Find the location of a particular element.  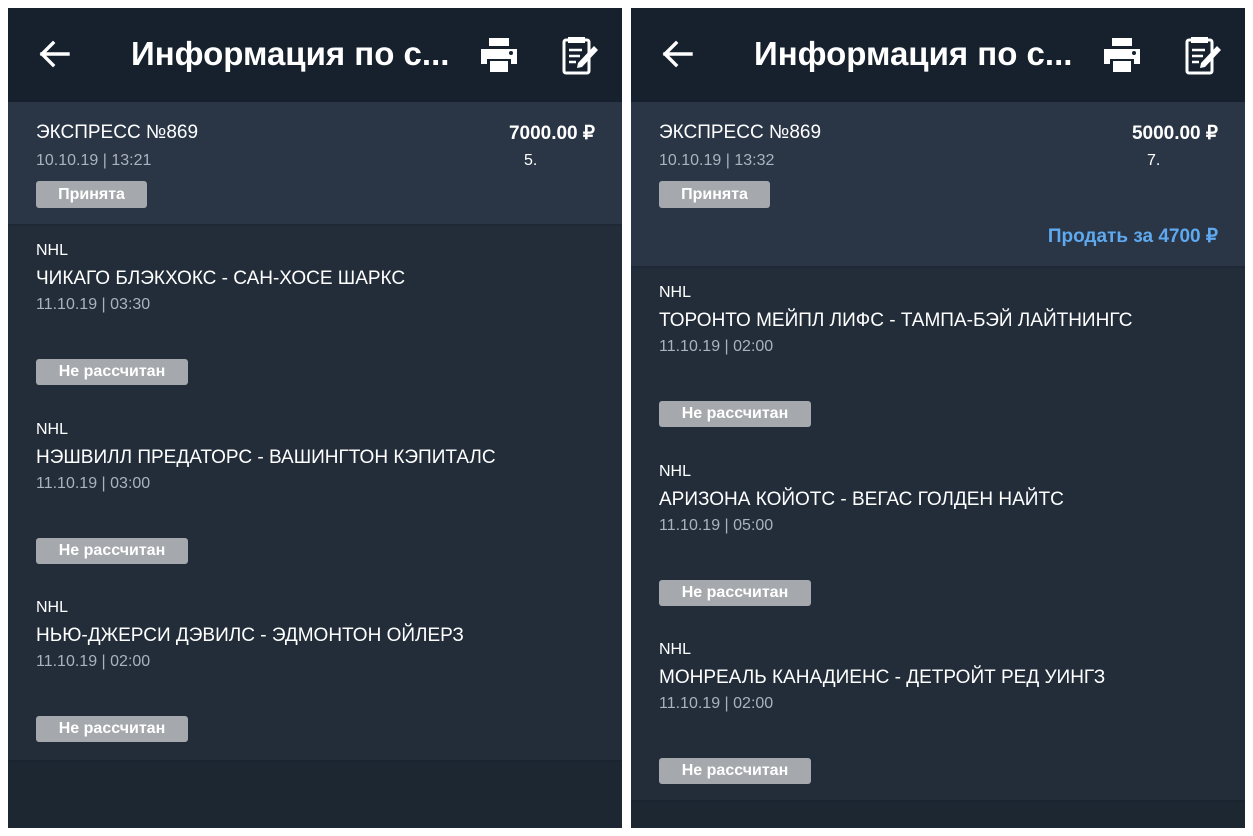

bet-amount: 5000.00 ₽ is located at coordinates (1174, 133).